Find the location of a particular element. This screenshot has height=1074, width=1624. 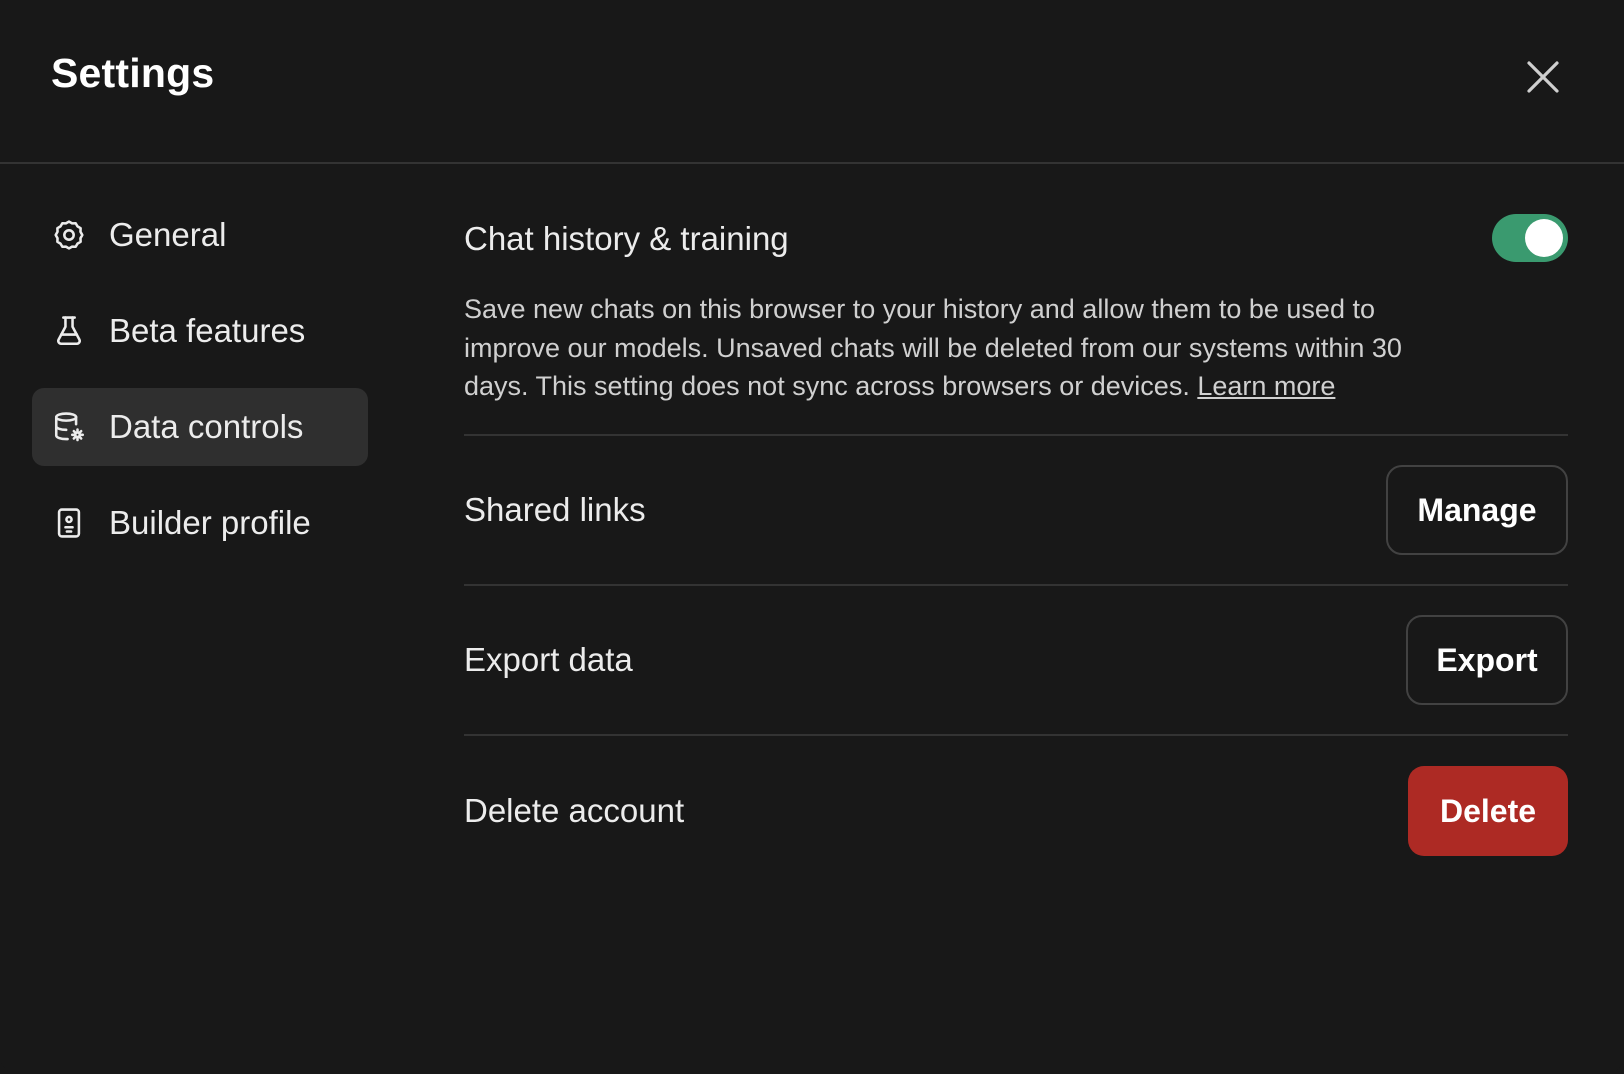

delete-account-row: Delete account Delete is located at coordinates (1016, 811).